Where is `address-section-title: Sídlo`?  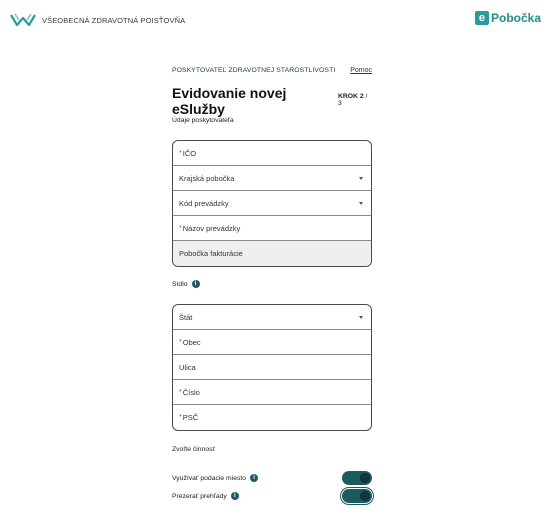
address-section-title: Sídlo is located at coordinates (180, 284).